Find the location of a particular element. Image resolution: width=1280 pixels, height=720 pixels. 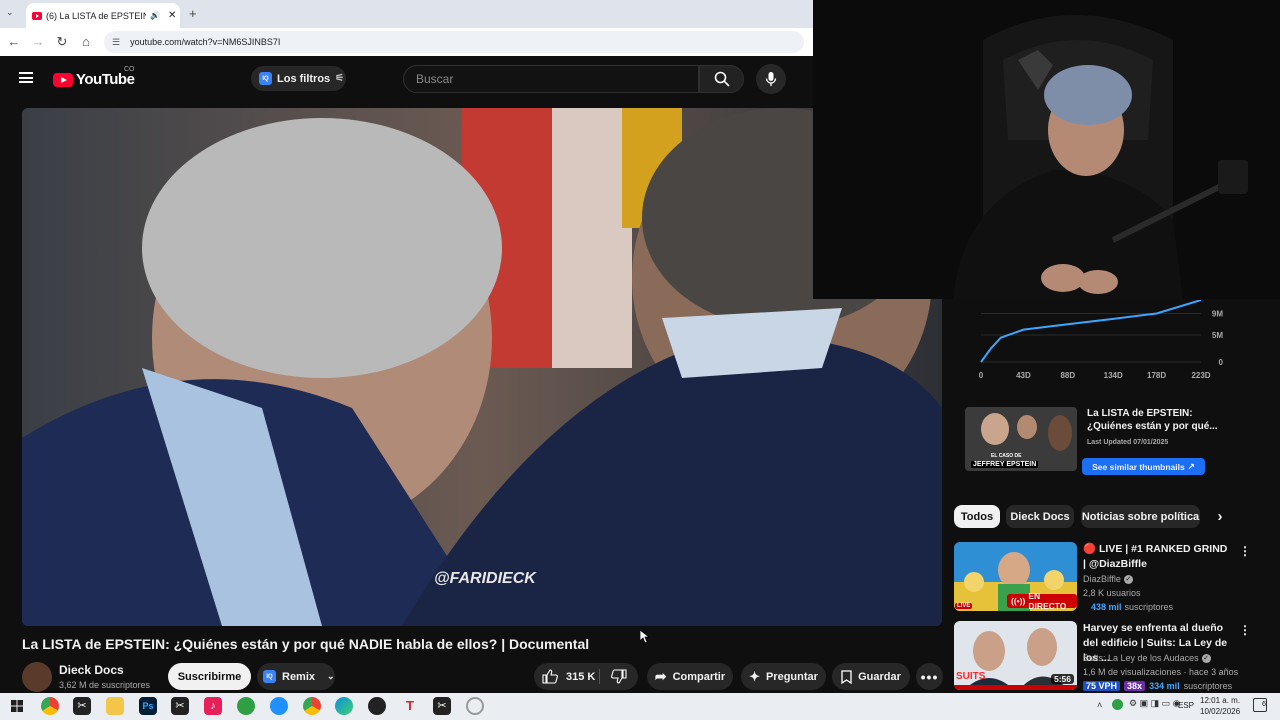

capcut-icon: ✂ is located at coordinates (82, 706).